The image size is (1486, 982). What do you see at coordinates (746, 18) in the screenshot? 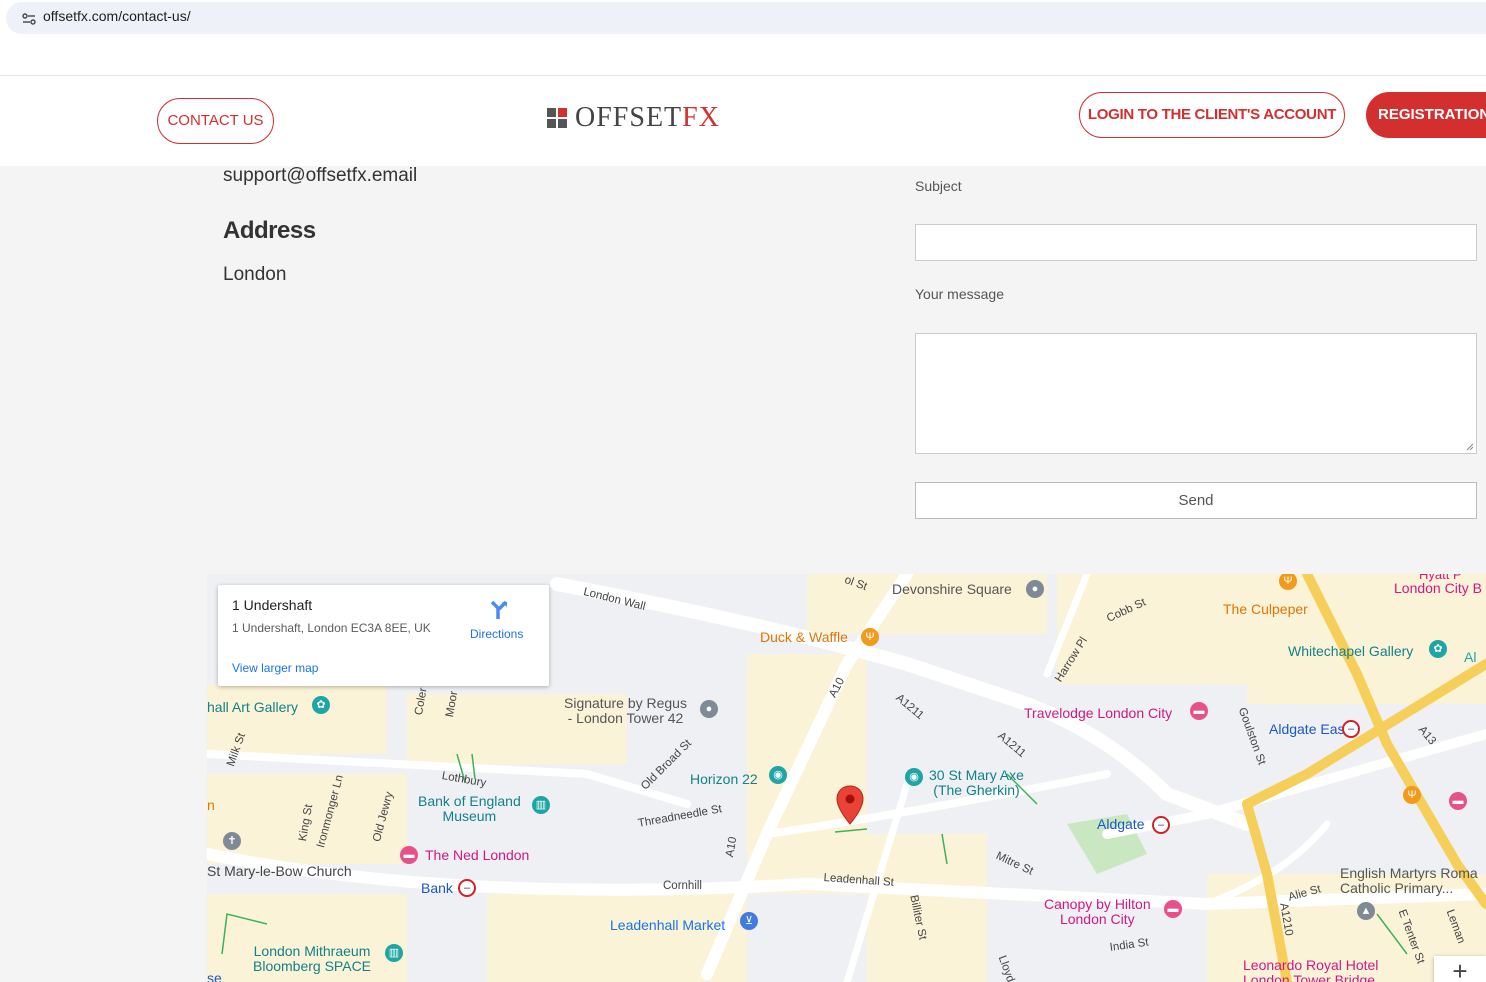
I see `address-bar: offsetfx.com/contact-us/` at bounding box center [746, 18].